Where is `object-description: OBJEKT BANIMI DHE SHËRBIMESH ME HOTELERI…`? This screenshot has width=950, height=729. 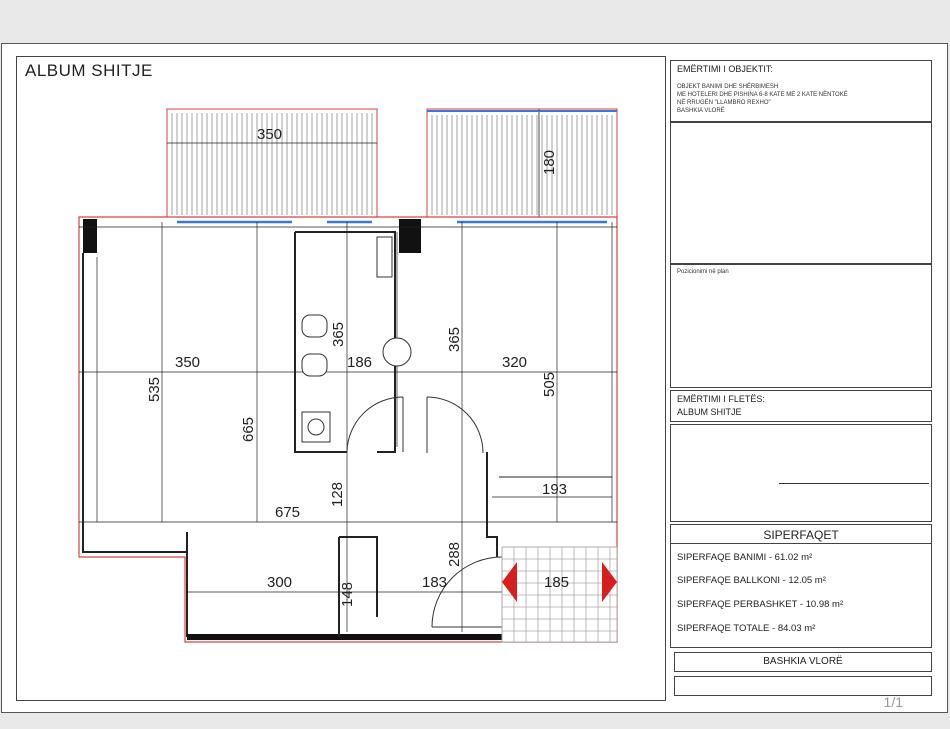 object-description: OBJEKT BANIMI DHE SHËRBIMESH ME HOTELERI… is located at coordinates (762, 99).